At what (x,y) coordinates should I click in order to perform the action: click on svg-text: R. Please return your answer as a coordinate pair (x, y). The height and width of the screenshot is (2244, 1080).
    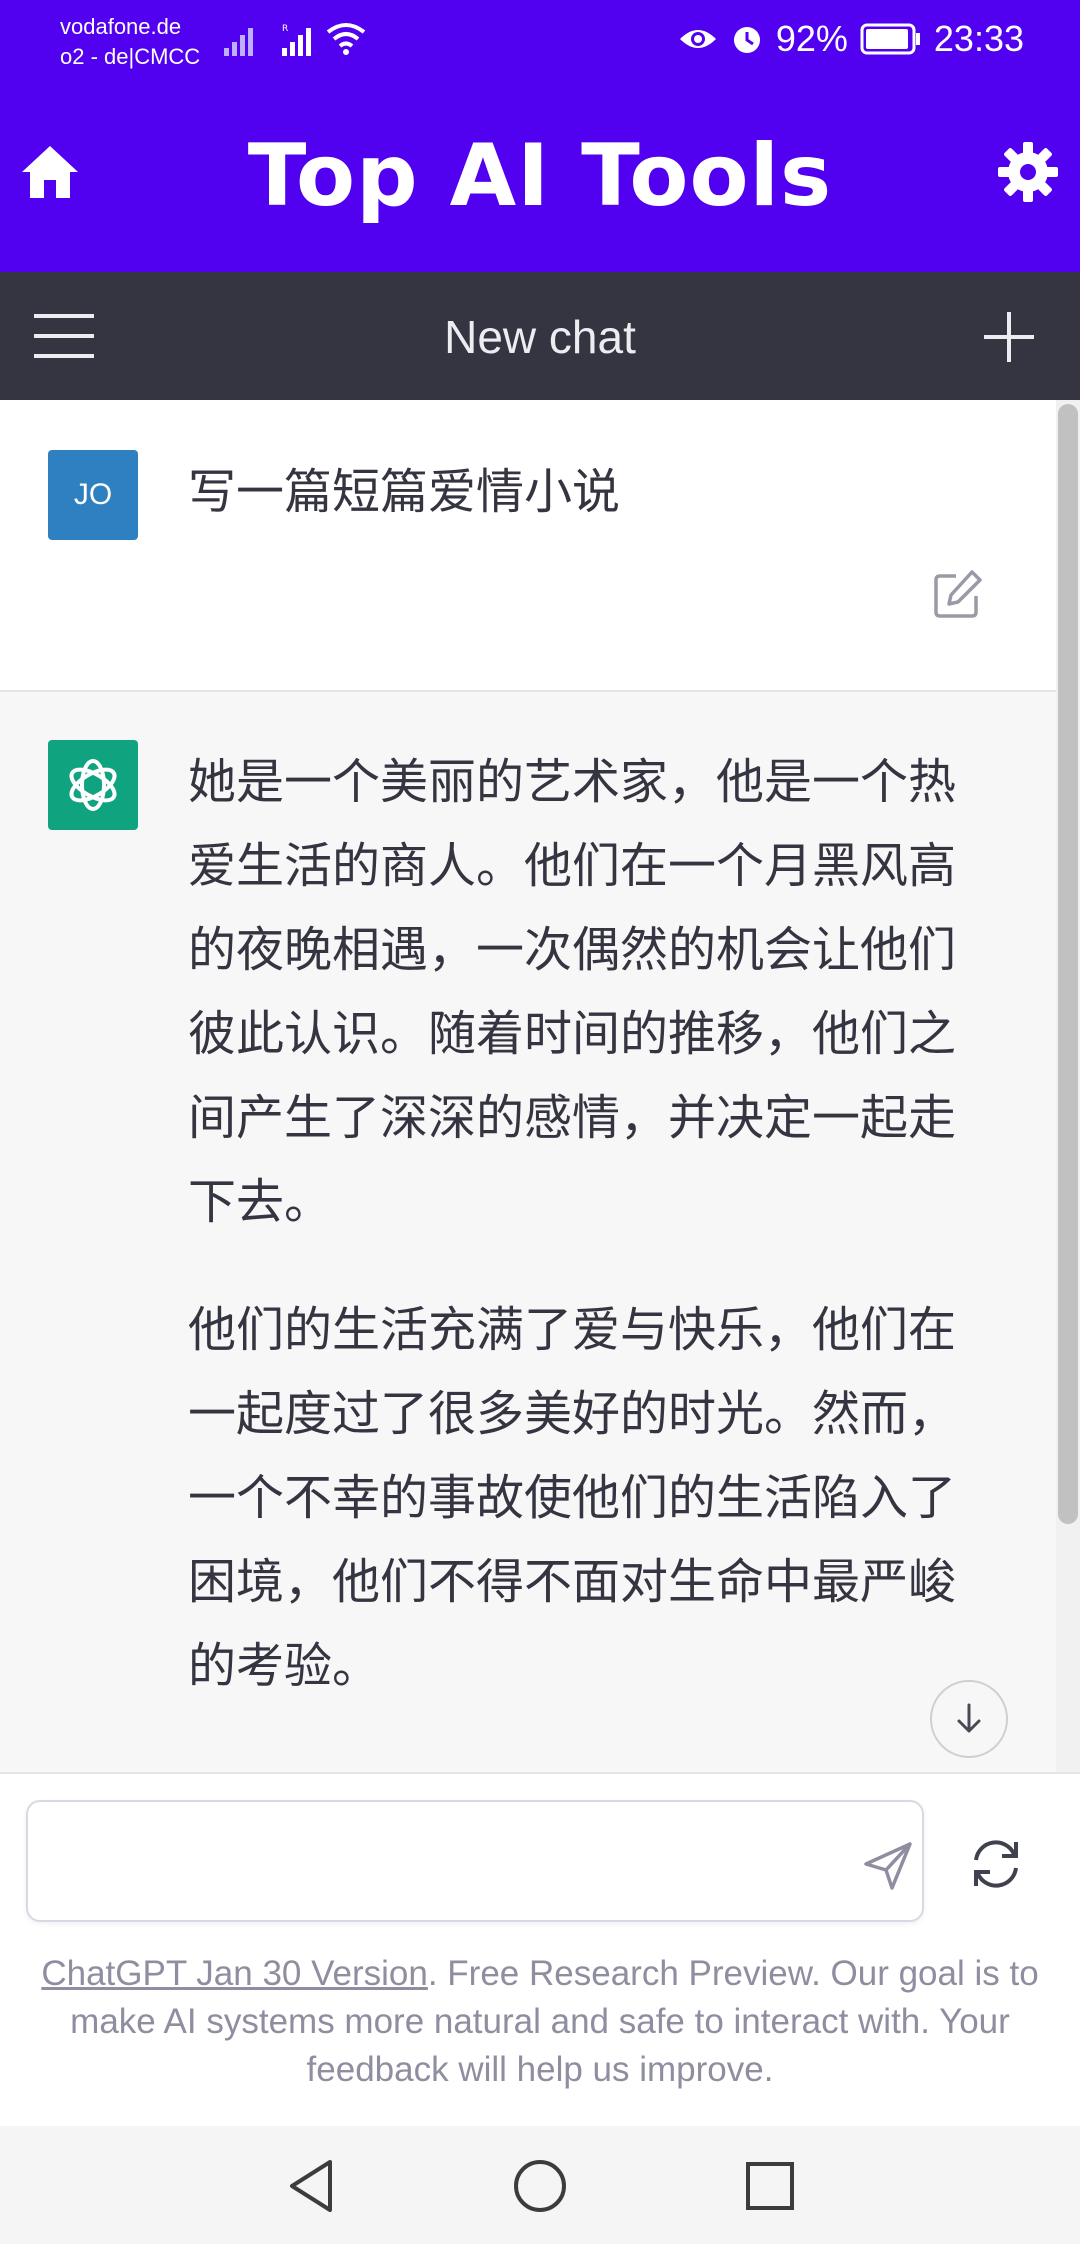
    Looking at the image, I should click on (285, 29).